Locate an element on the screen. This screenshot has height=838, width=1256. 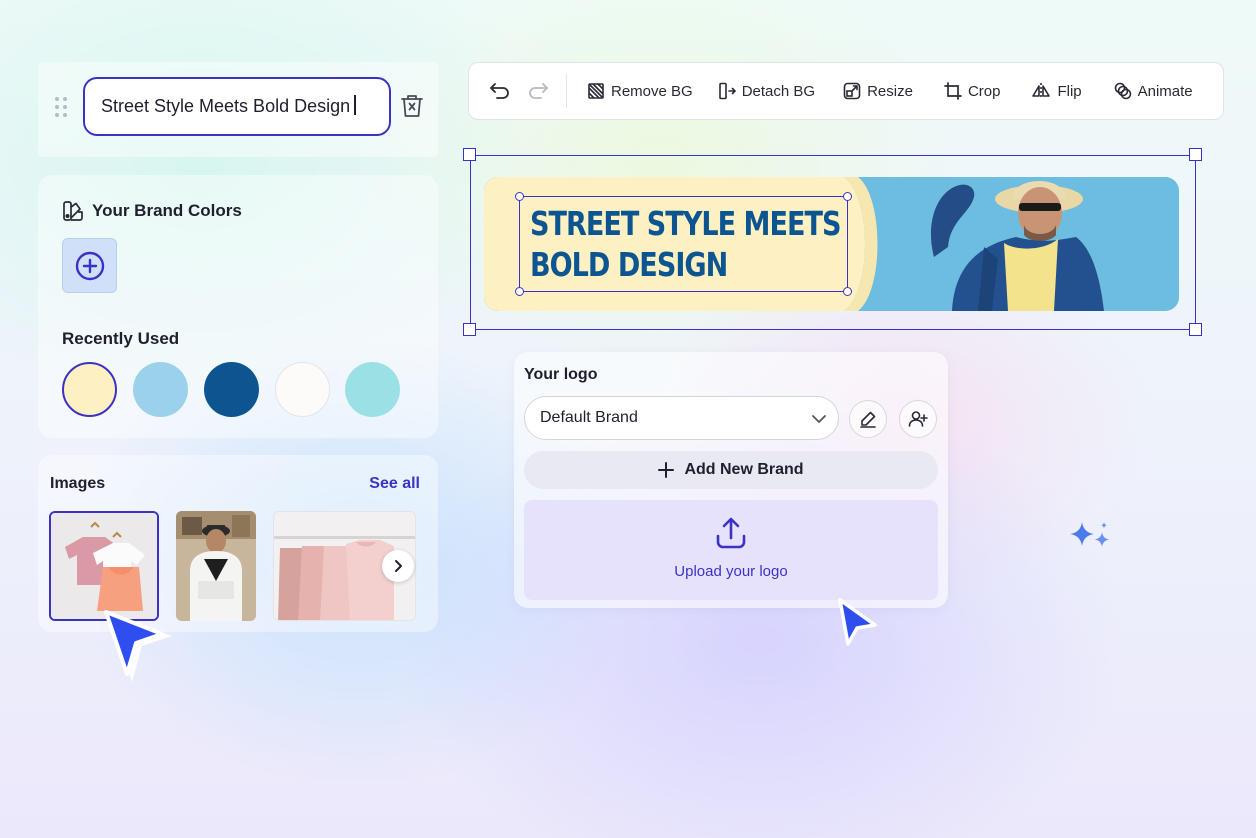
redo-icon is located at coordinates (538, 91).